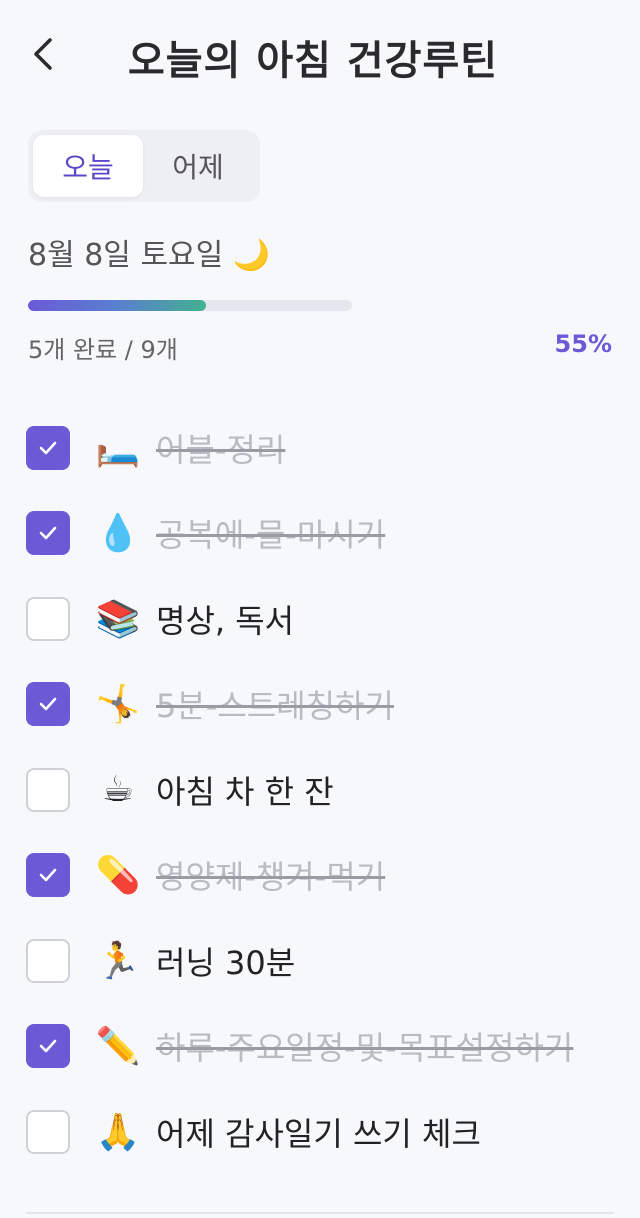 This screenshot has width=640, height=1218. I want to click on date-label: 8월 8일 토요일 🌙, so click(149, 255).